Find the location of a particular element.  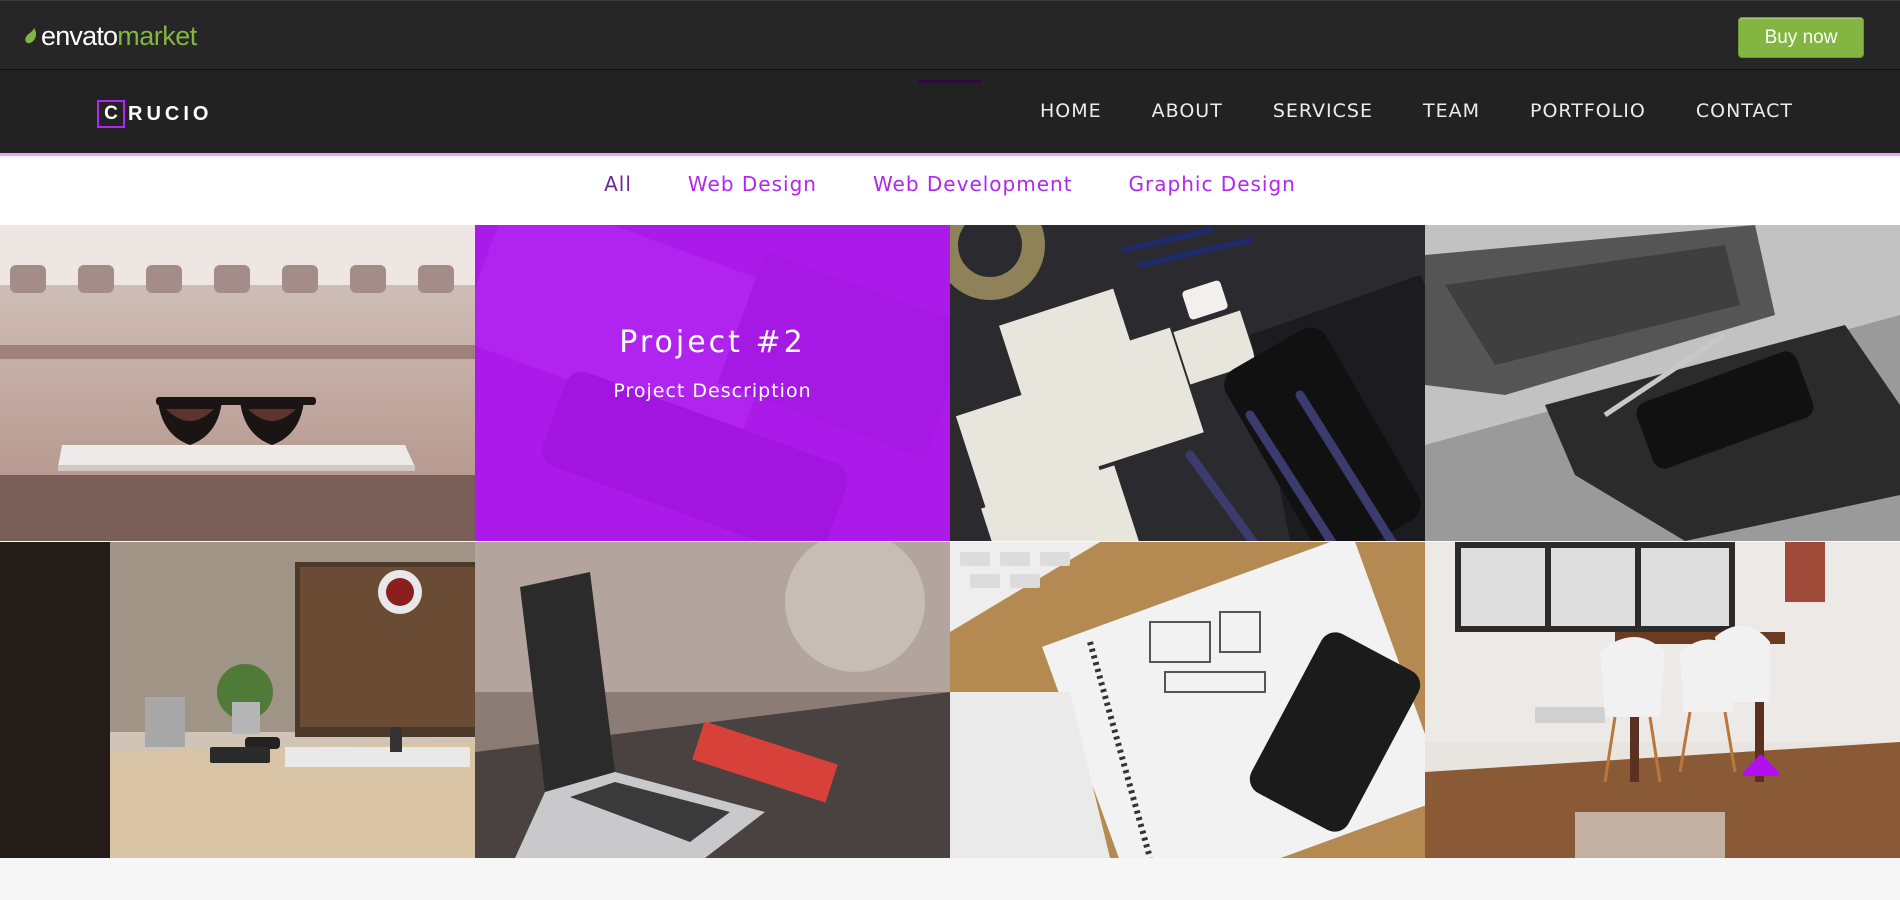

buy-now-button: Buy now is located at coordinates (1801, 37).